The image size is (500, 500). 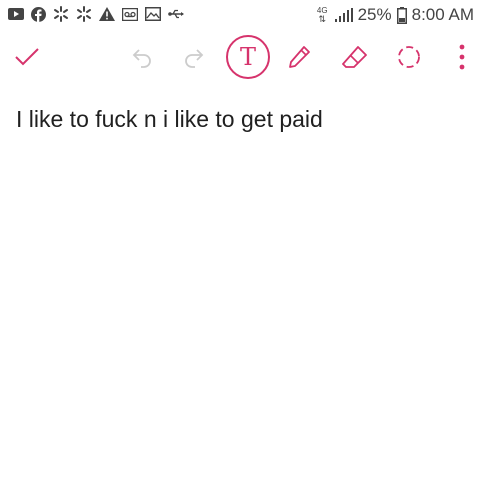 I want to click on clock: 8:00 AM, so click(x=442, y=14).